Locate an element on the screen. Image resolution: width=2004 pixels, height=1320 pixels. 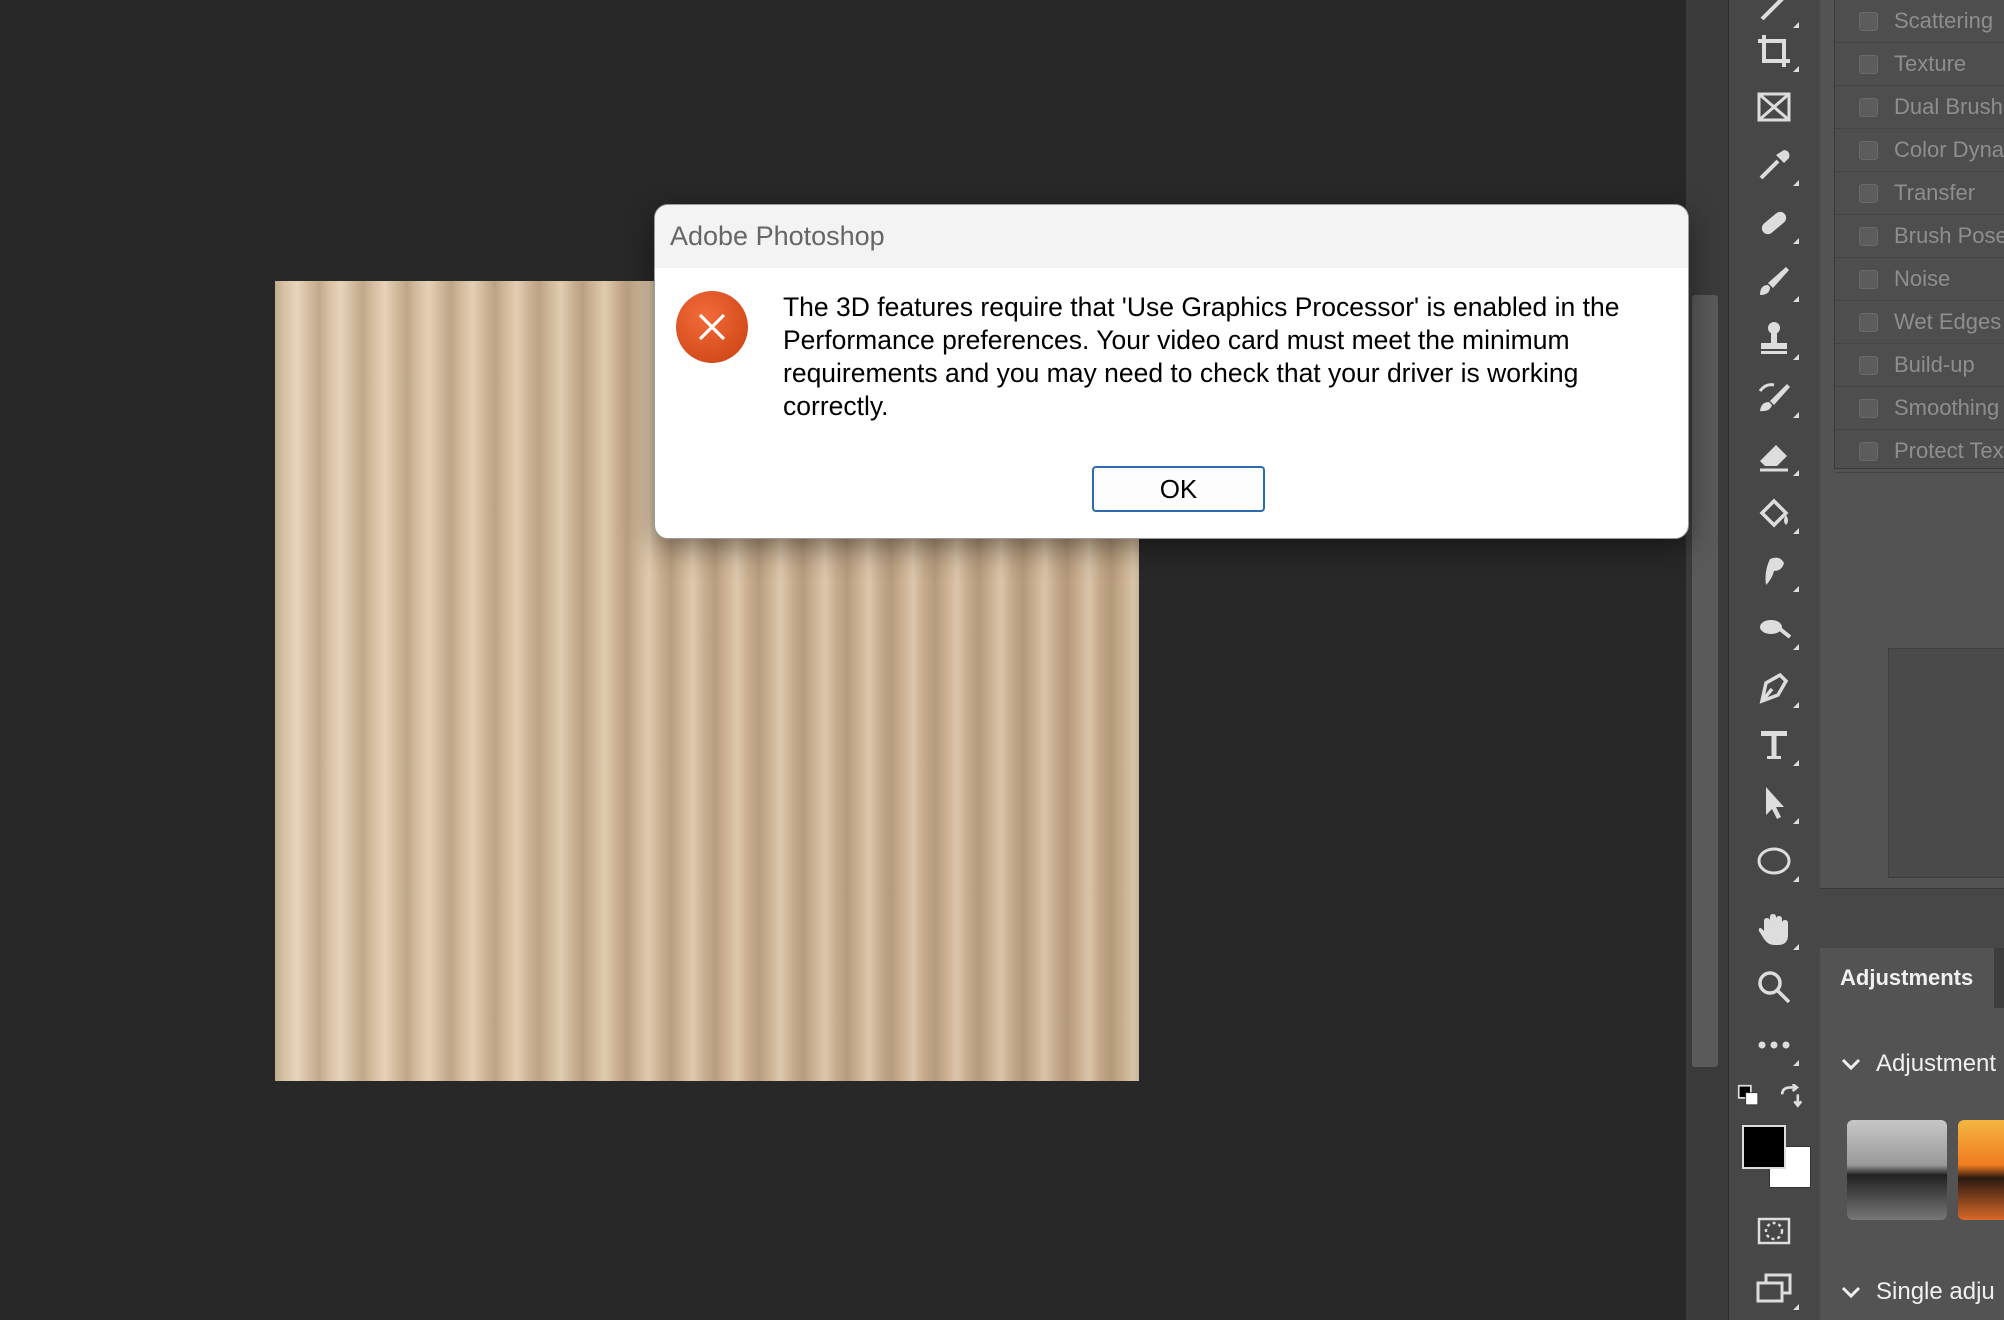
hand-icon is located at coordinates (1774, 929).